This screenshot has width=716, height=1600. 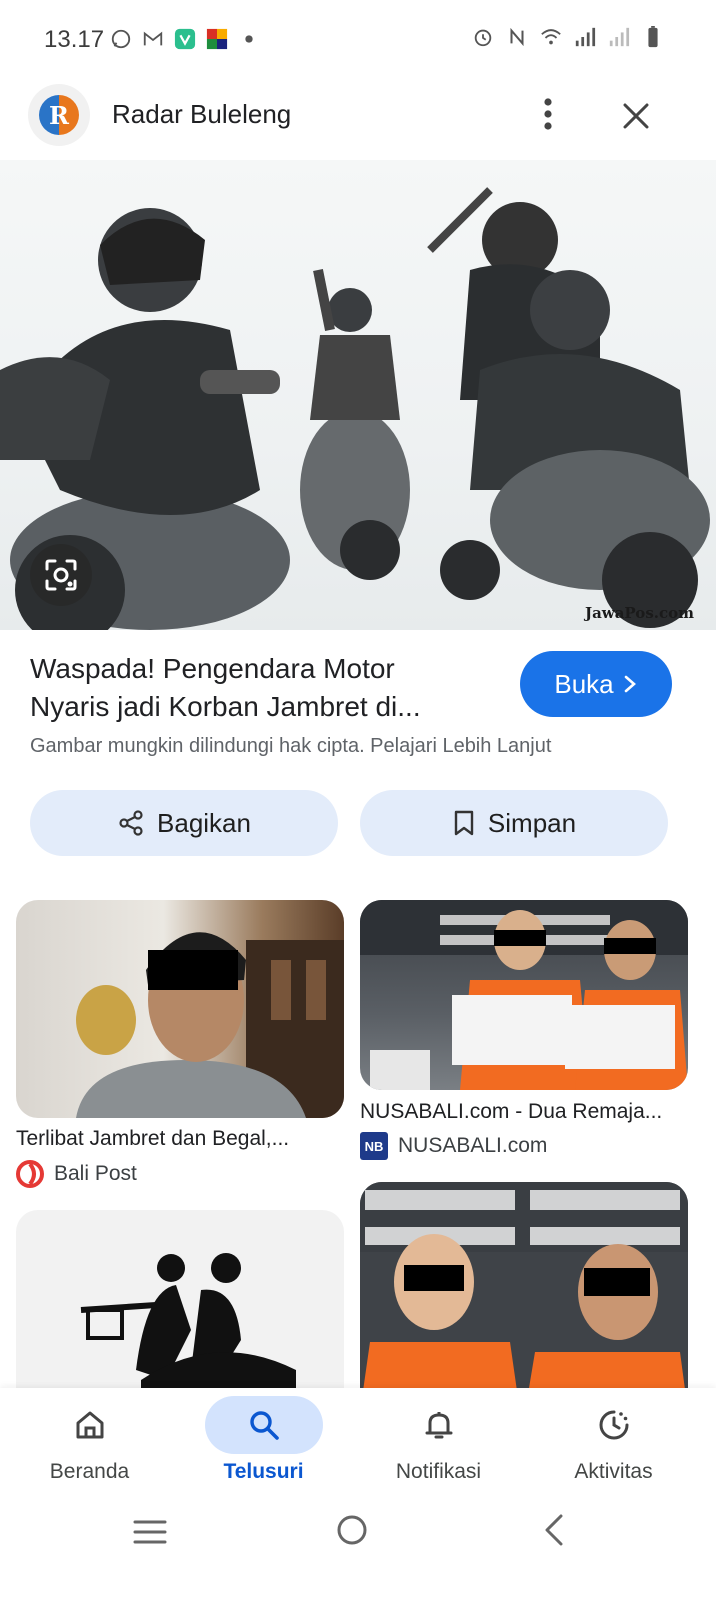 I want to click on more-options-button, so click(x=548, y=114).